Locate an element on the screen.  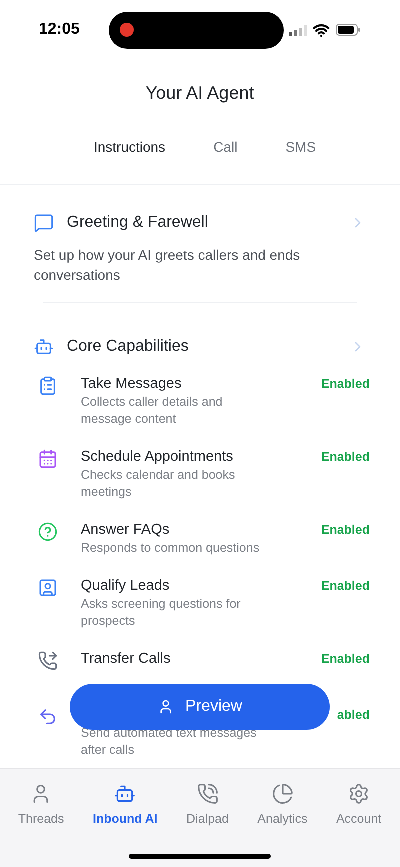
person-icon is located at coordinates (166, 707).